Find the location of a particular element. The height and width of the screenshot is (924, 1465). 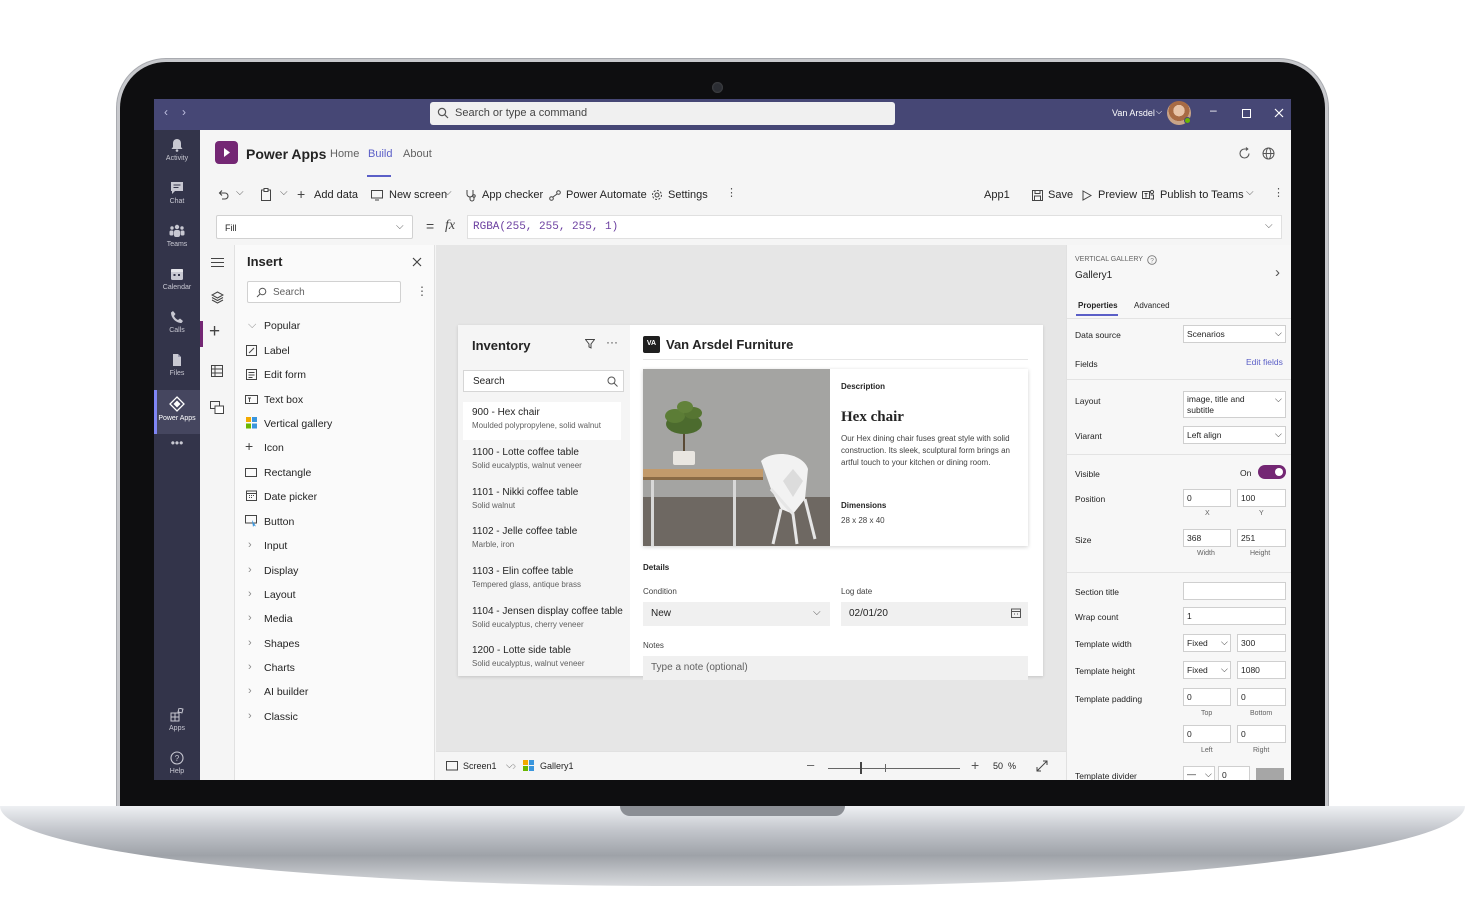

menu-icon is located at coordinates (217, 262).